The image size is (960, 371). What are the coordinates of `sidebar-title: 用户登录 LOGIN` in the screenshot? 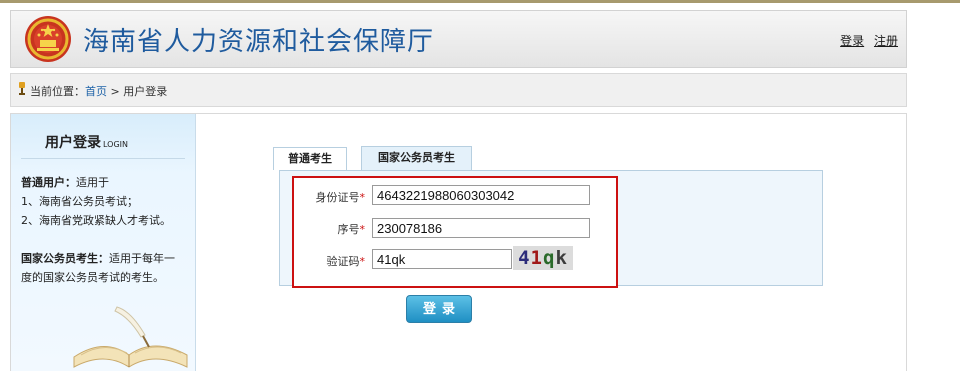 It's located at (86, 142).